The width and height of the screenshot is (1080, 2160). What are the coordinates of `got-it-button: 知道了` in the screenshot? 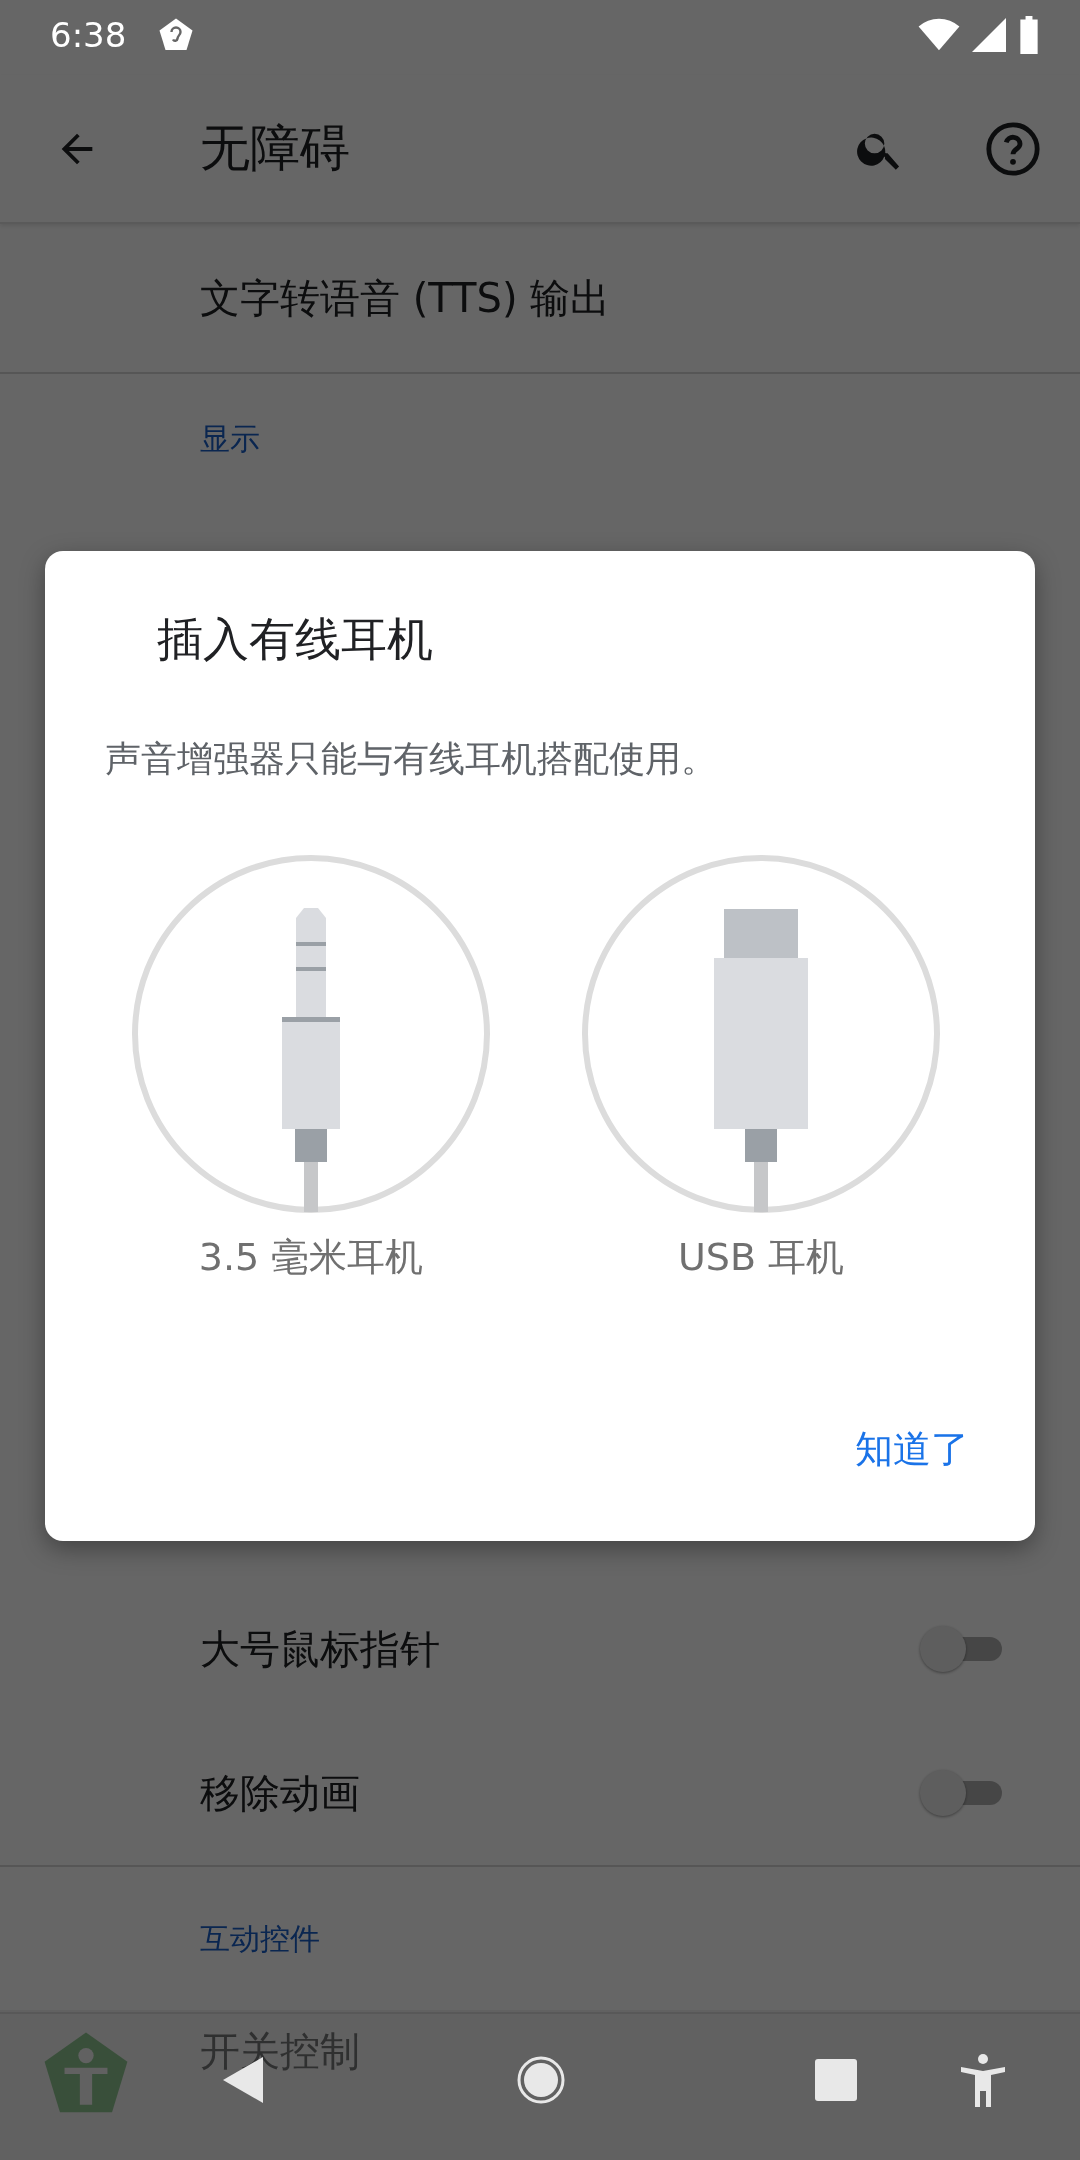 It's located at (912, 1449).